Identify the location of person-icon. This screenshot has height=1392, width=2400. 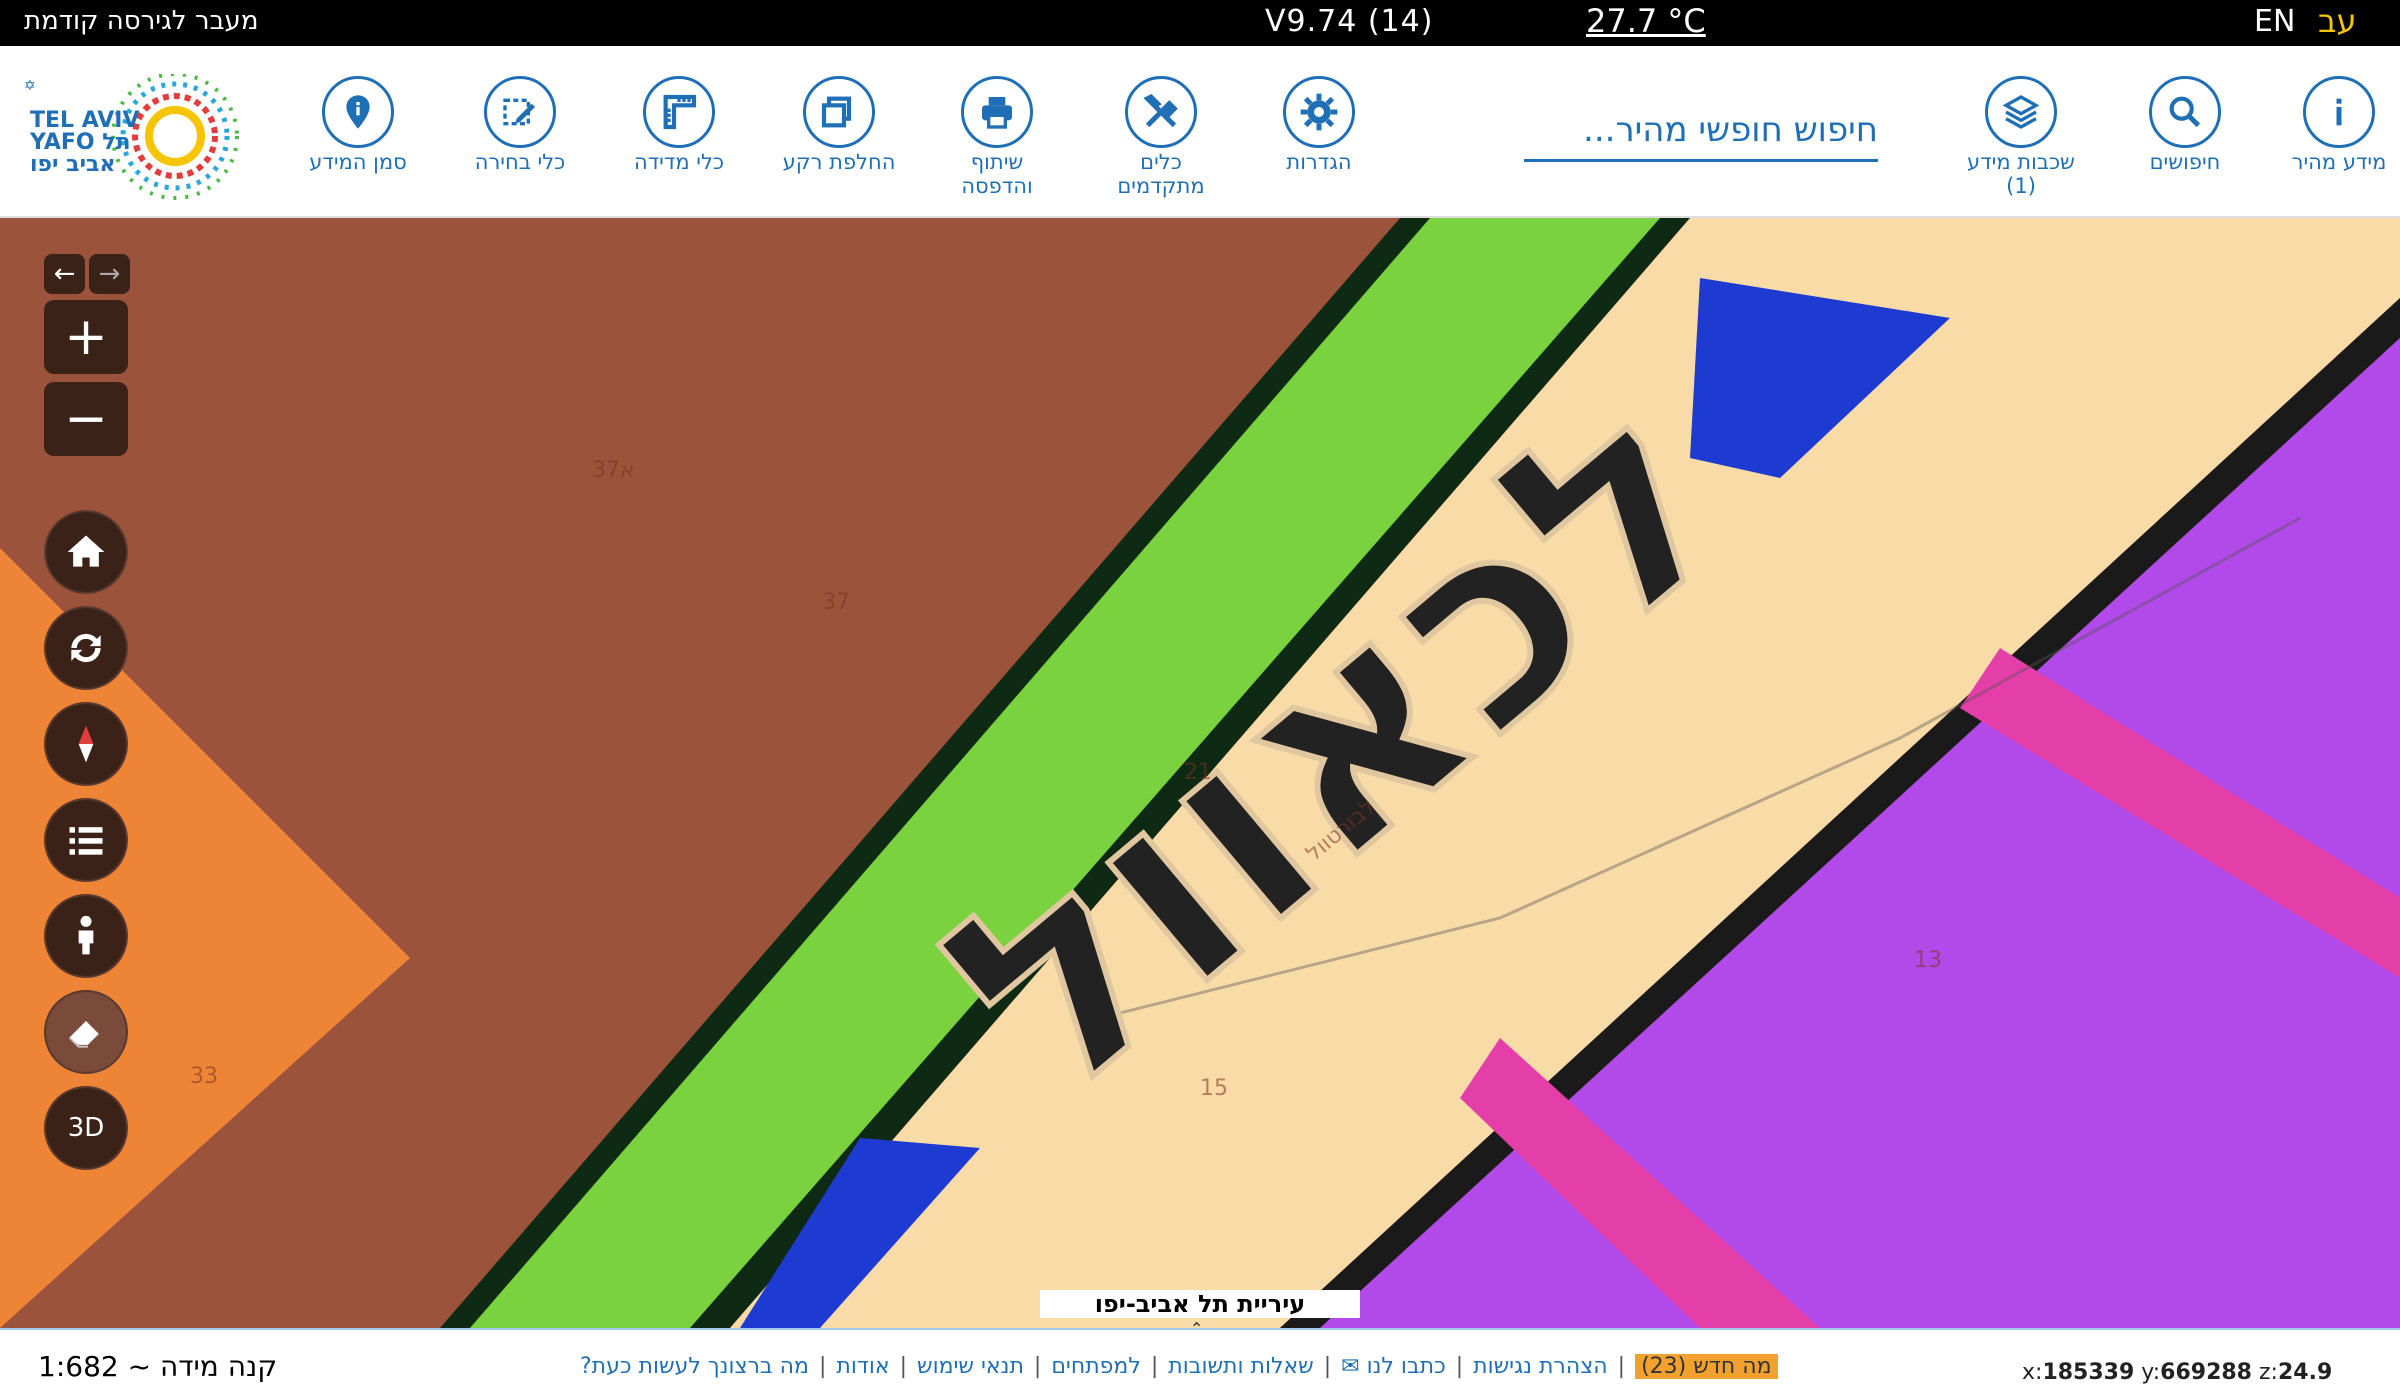
(86, 935).